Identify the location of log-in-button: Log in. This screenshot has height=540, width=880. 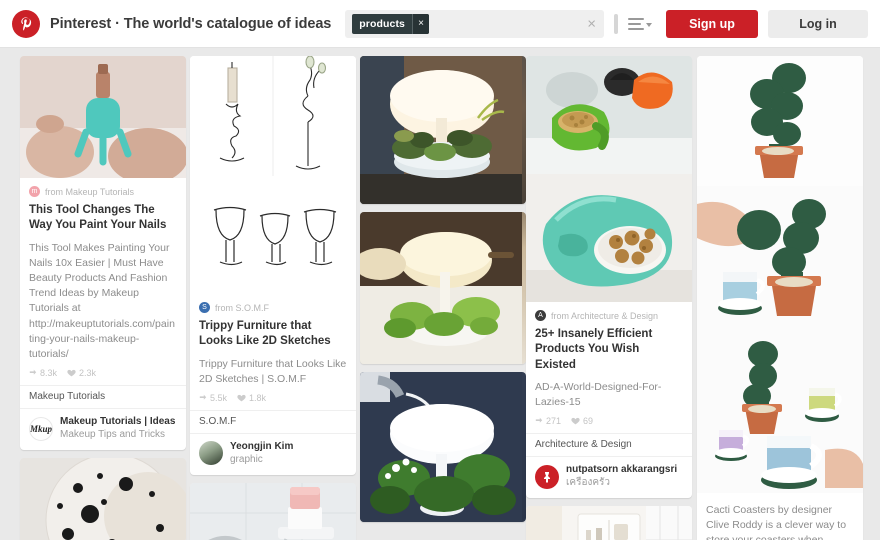
(818, 23).